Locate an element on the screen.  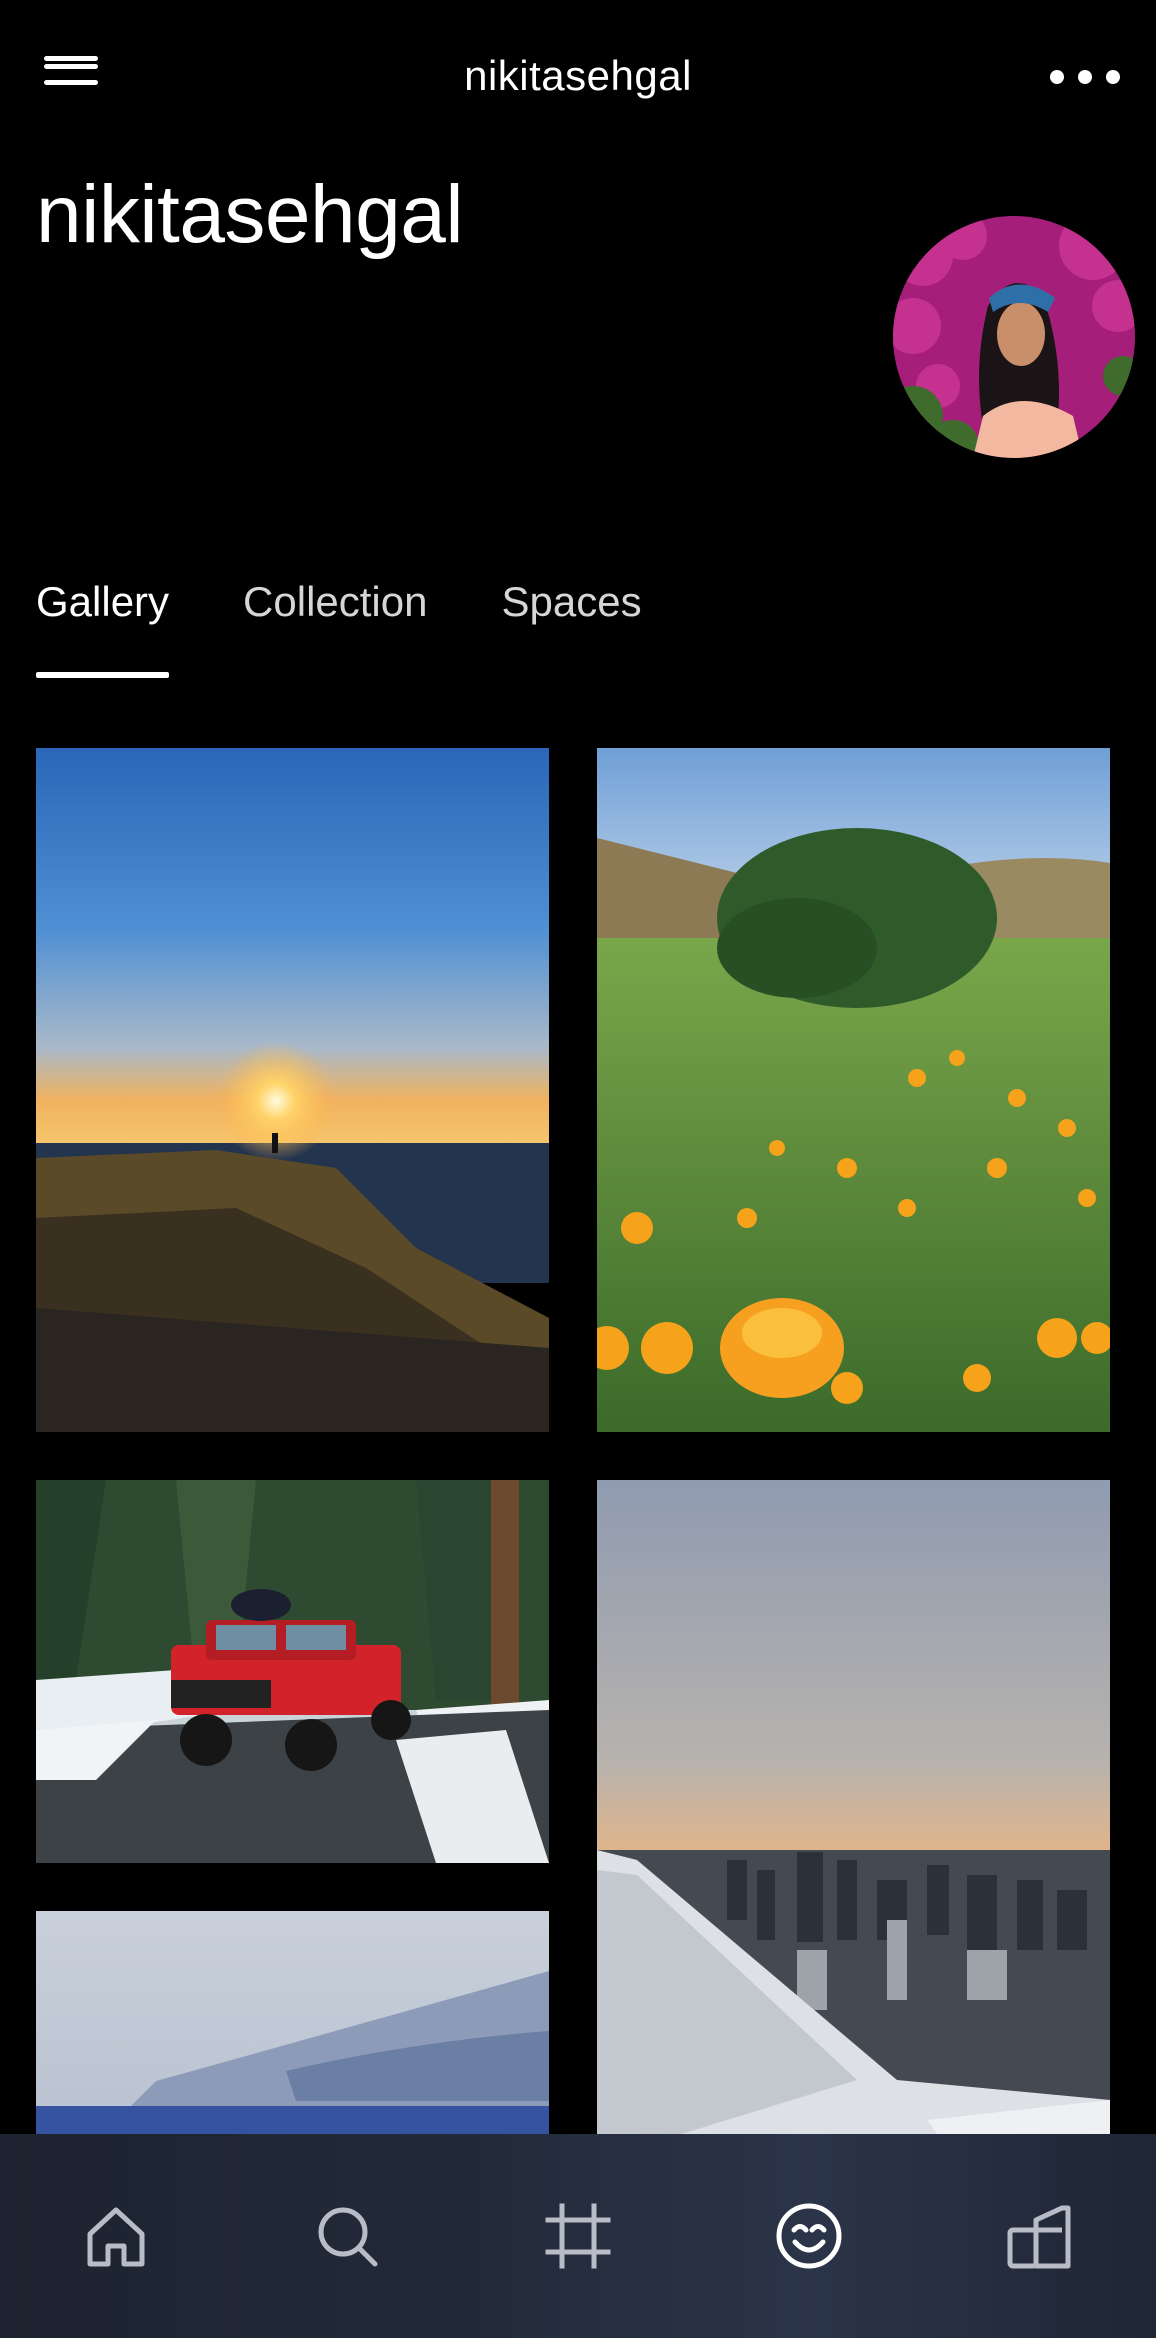
bottom-nav is located at coordinates (578, 2236).